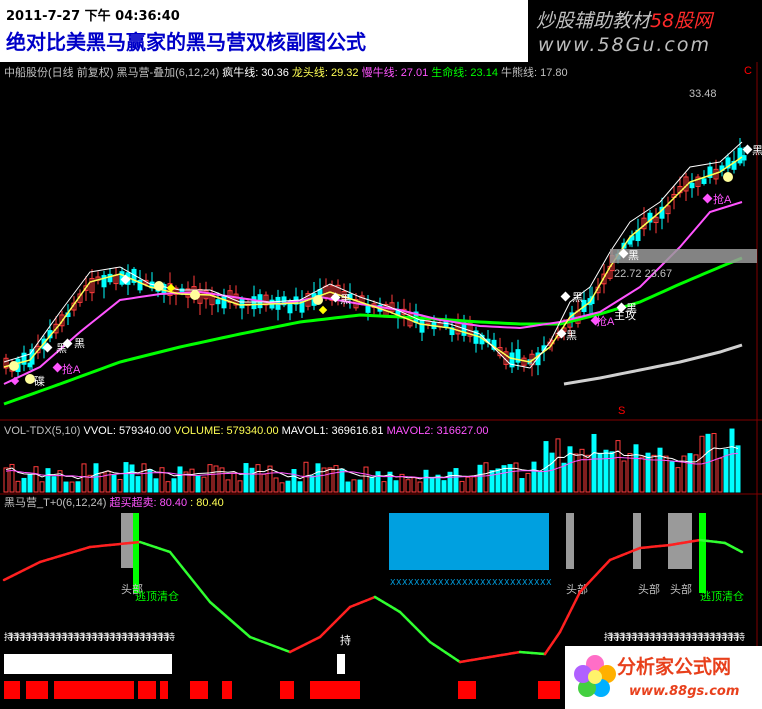 Image resolution: width=762 pixels, height=709 pixels. Describe the element at coordinates (372, 460) in the screenshot. I see `volume-bars` at that location.